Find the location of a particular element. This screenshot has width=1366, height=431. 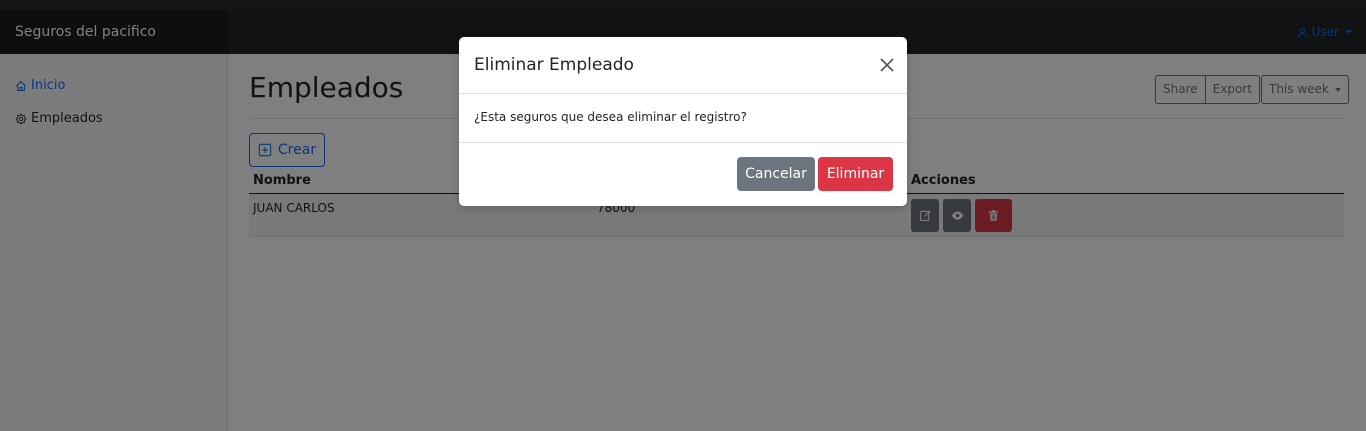

modal-footer-divider is located at coordinates (683, 142).